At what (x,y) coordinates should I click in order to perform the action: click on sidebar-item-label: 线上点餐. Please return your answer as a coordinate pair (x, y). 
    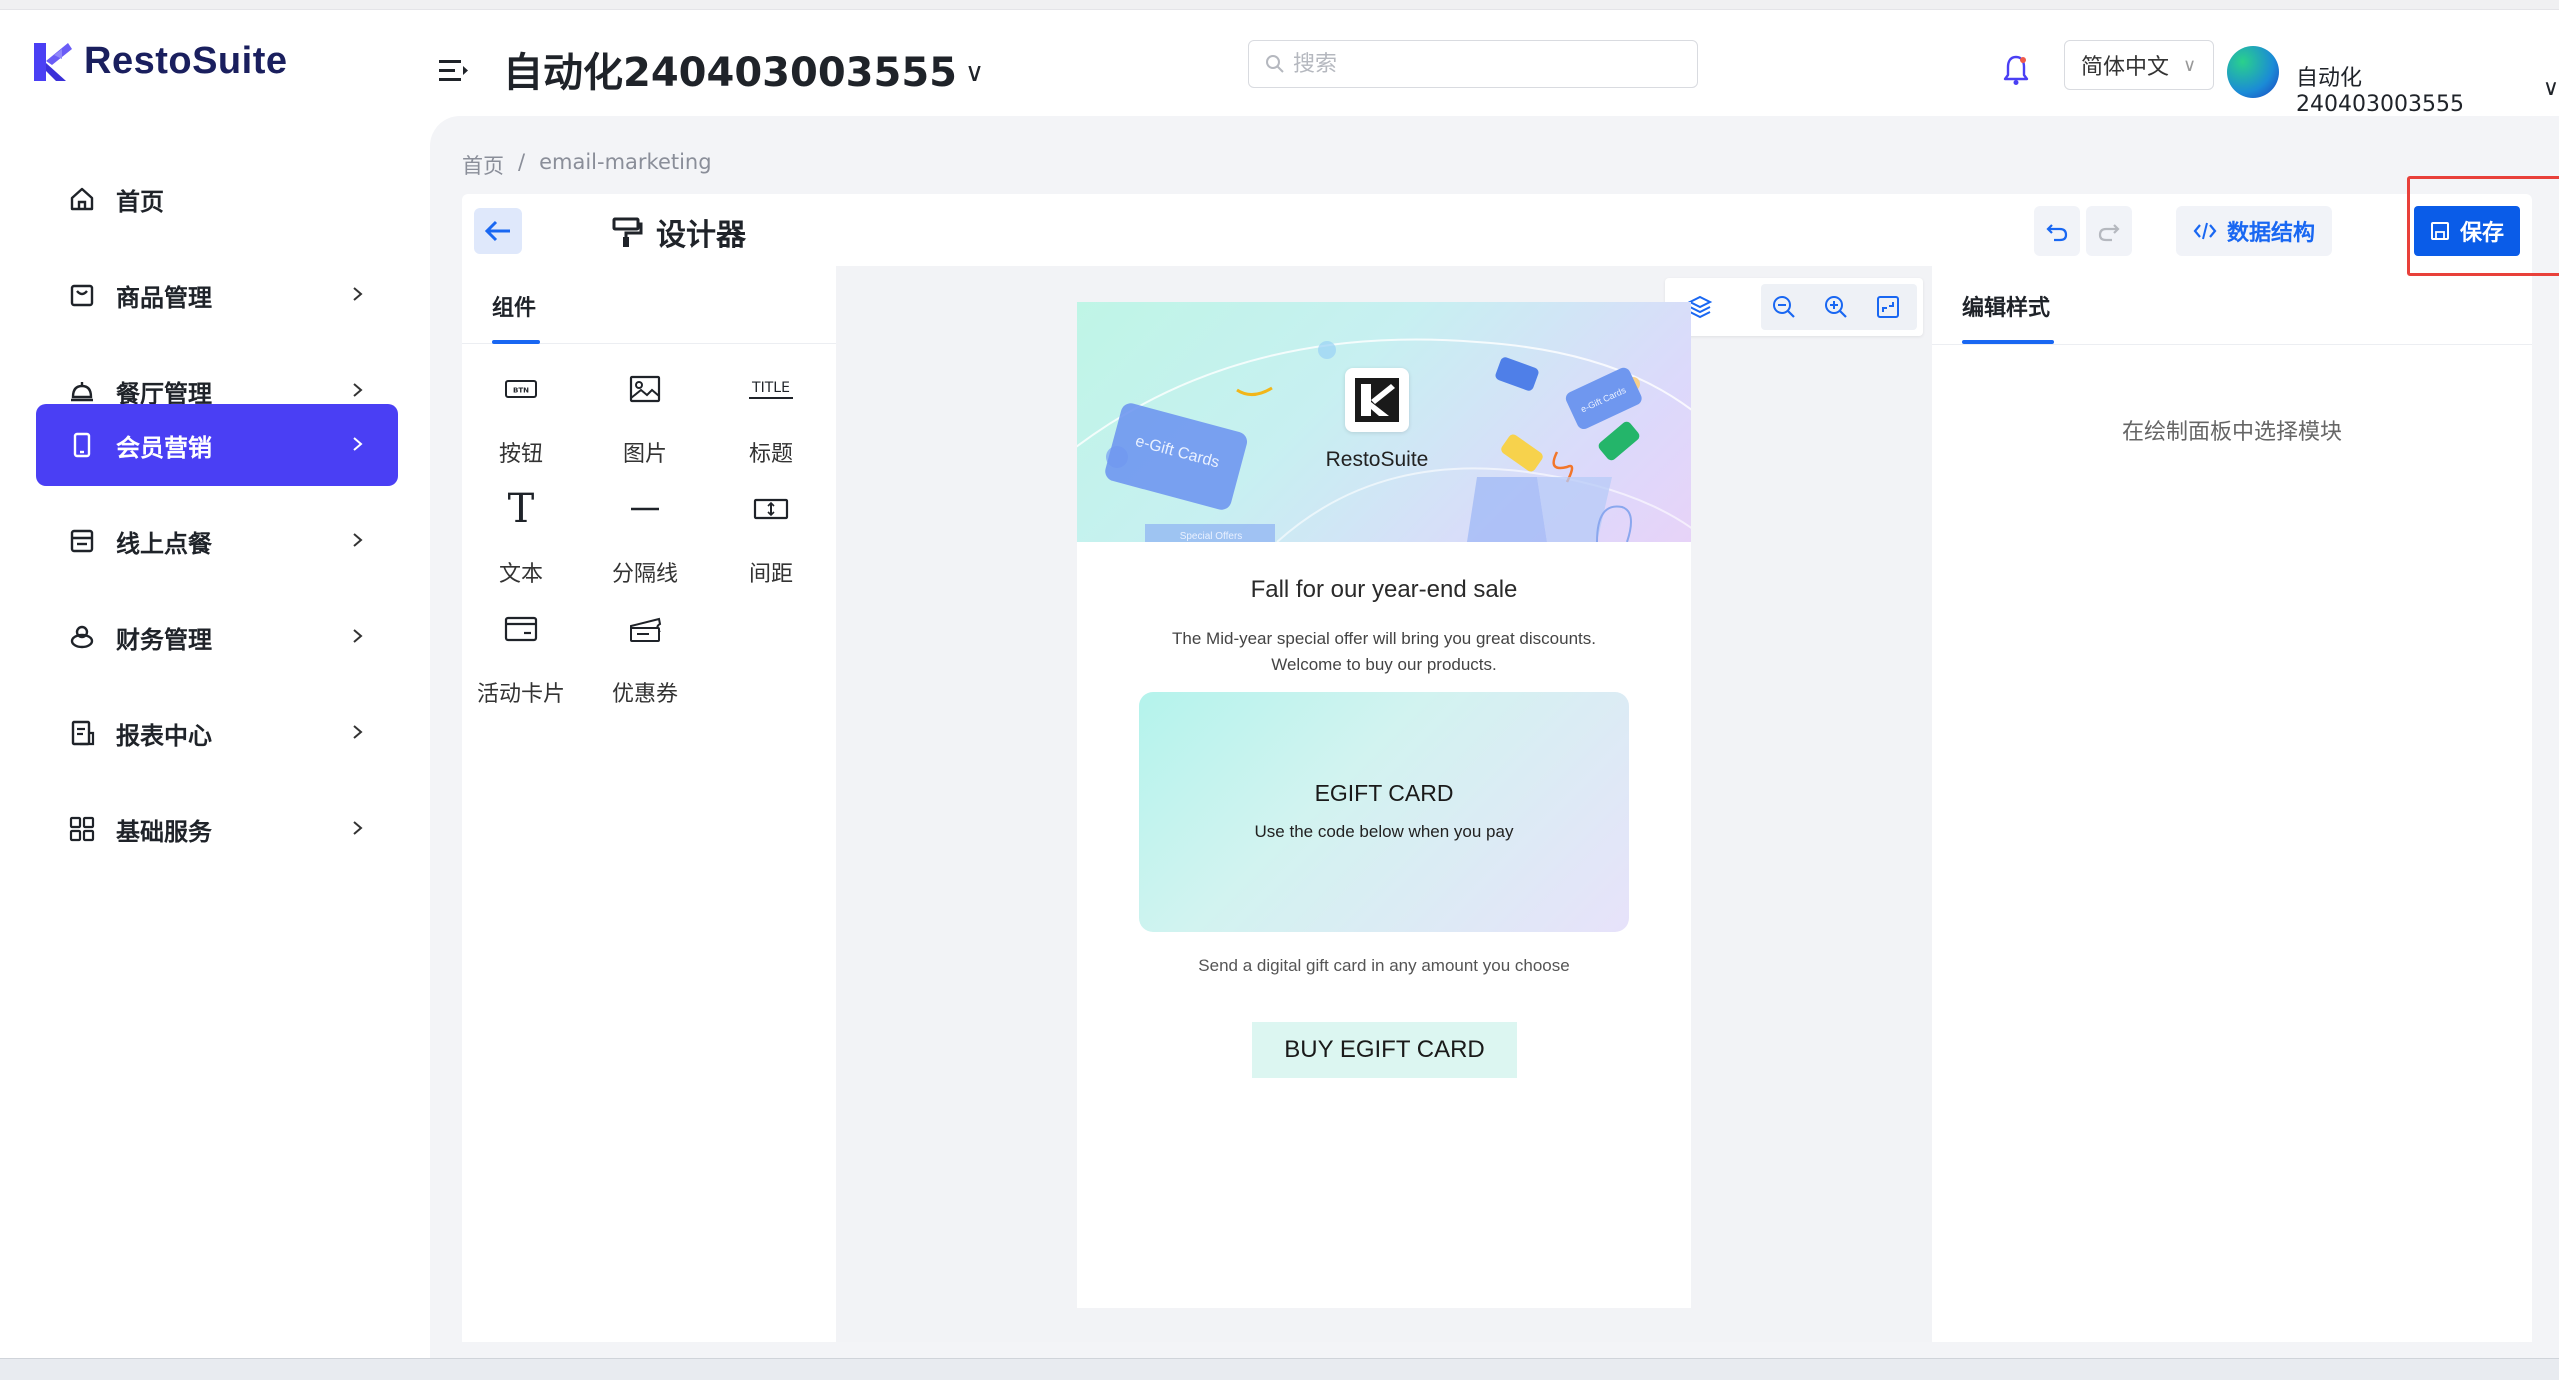
    Looking at the image, I should click on (164, 543).